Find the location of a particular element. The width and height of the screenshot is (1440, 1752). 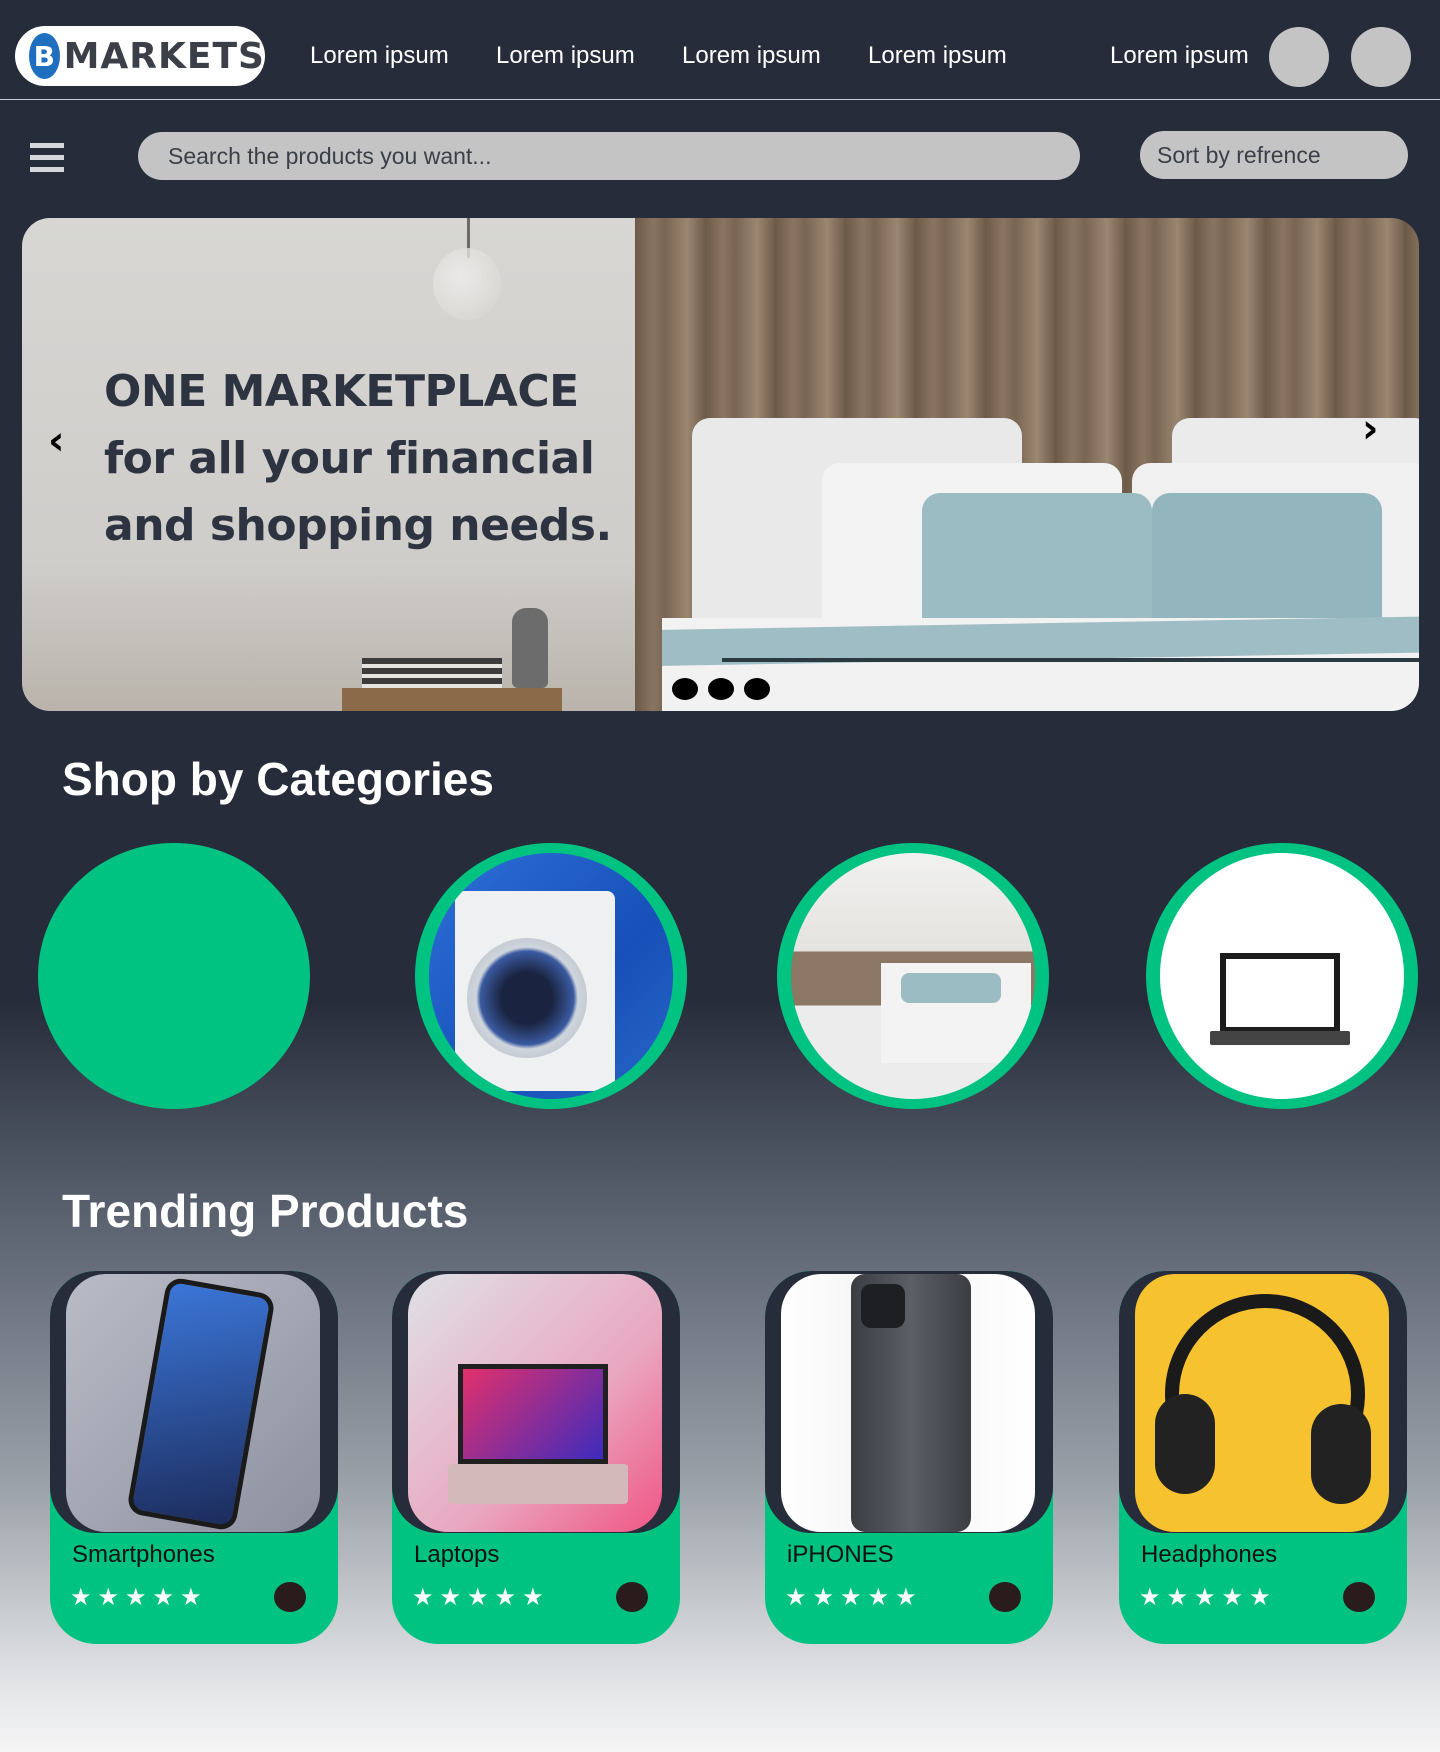

product-card-smartphones: Smartphones ★★★★★ is located at coordinates (194, 1457).